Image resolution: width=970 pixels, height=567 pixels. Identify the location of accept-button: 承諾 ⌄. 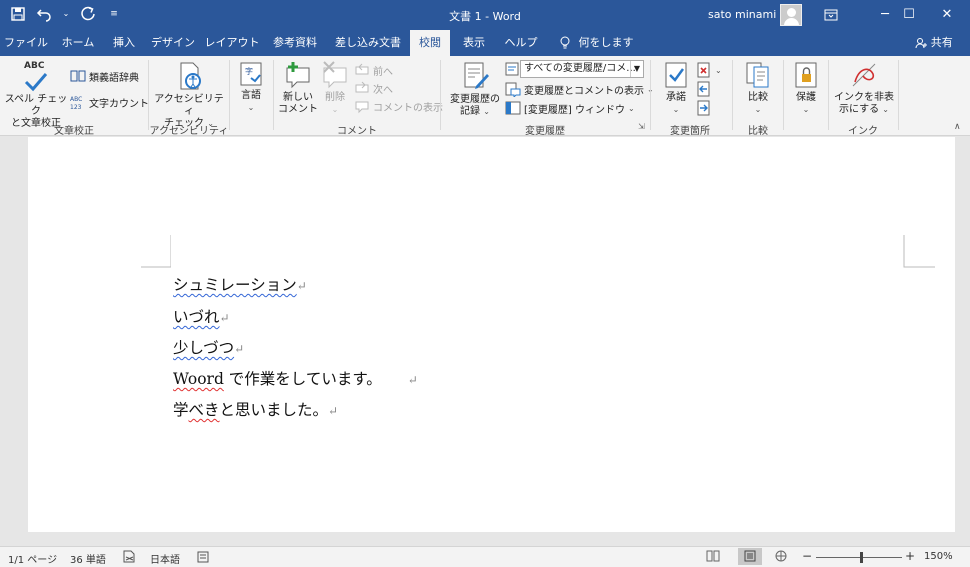
(676, 88).